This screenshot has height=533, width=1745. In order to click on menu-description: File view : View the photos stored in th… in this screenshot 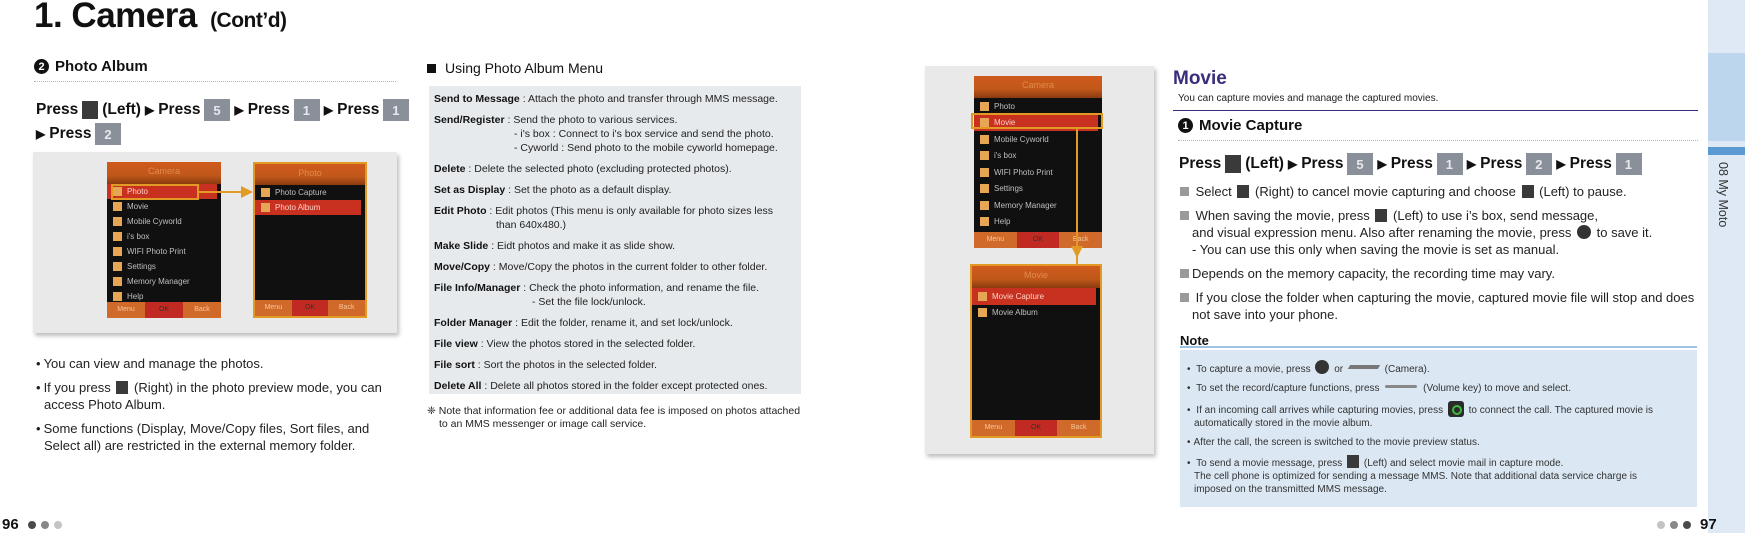, I will do `click(617, 344)`.